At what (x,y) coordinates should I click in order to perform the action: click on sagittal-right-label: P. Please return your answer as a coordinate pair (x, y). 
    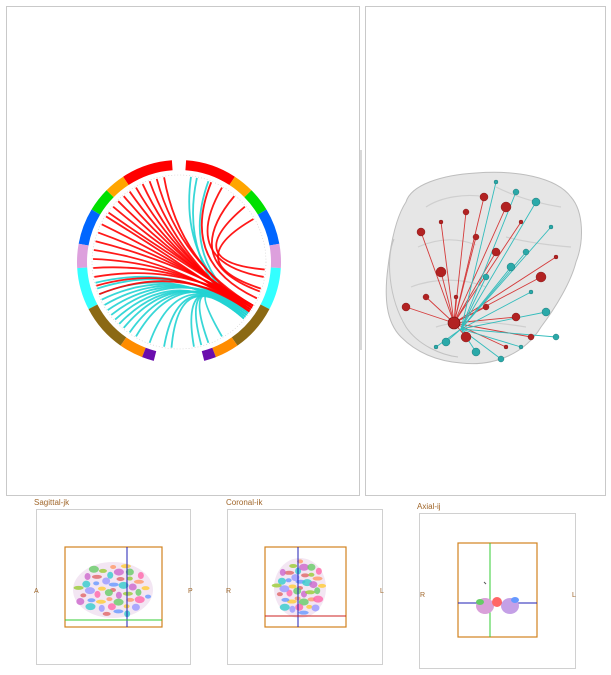
    Looking at the image, I should click on (190, 591).